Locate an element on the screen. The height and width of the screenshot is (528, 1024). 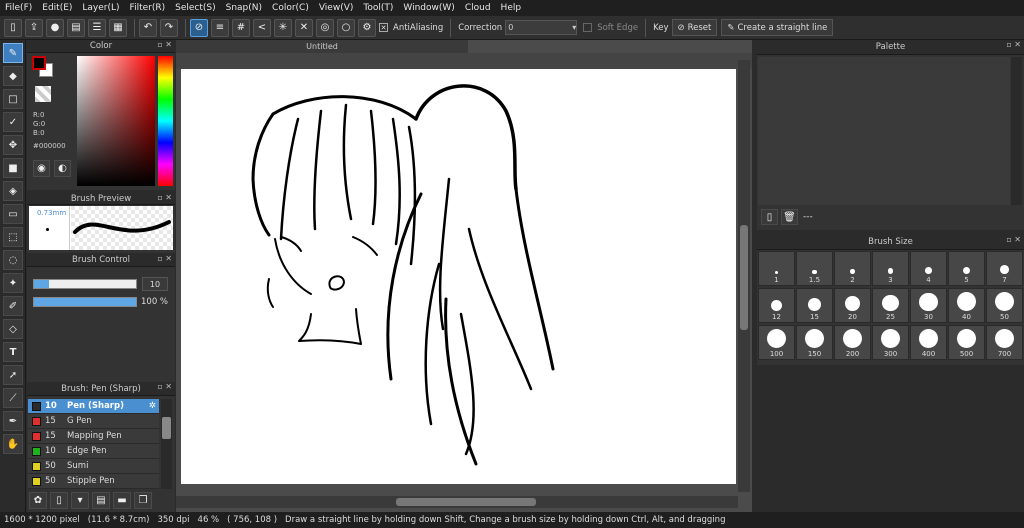
brush-tool-icon: ✎ is located at coordinates (13, 53).